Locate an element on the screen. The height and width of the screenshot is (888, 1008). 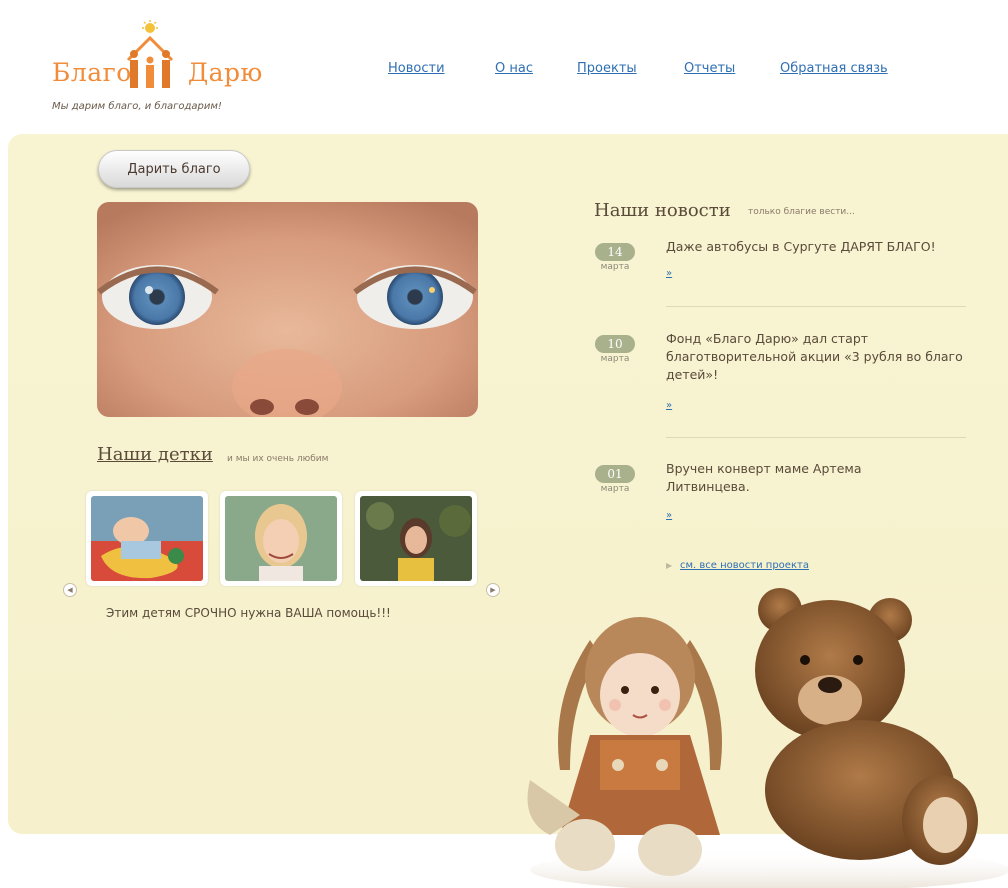
kids-section-title: Наши детки is located at coordinates (155, 454).